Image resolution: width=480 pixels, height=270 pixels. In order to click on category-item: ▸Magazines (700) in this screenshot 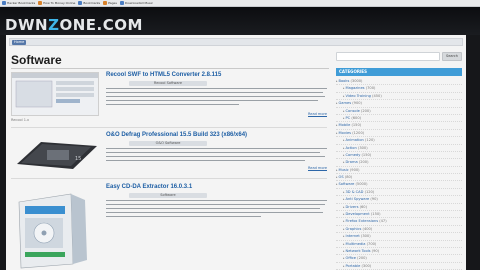, I will do `click(399, 89)`.